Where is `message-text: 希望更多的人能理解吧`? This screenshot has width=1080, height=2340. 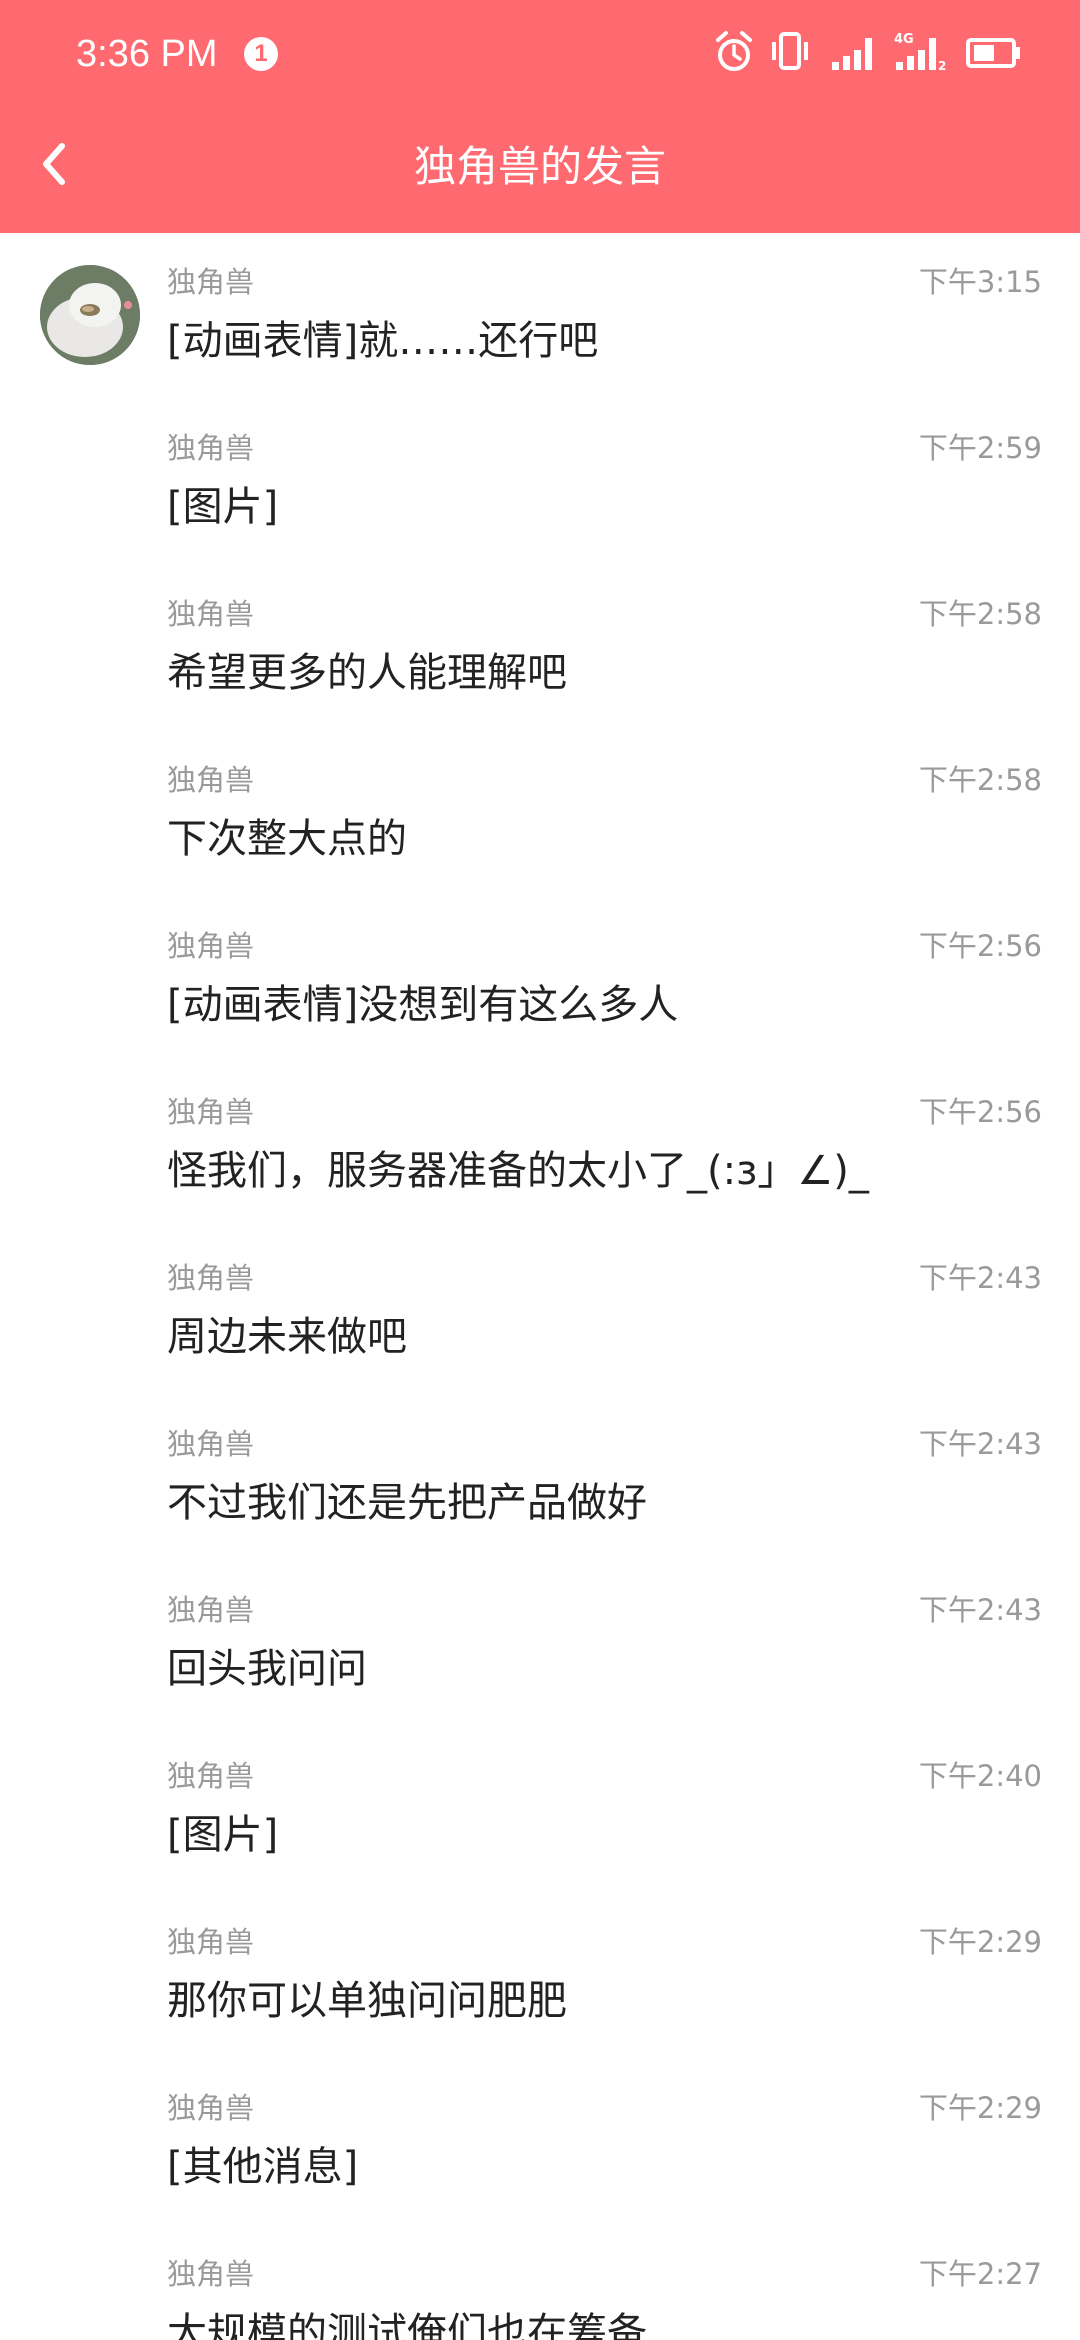
message-text: 希望更多的人能理解吧 is located at coordinates (367, 673).